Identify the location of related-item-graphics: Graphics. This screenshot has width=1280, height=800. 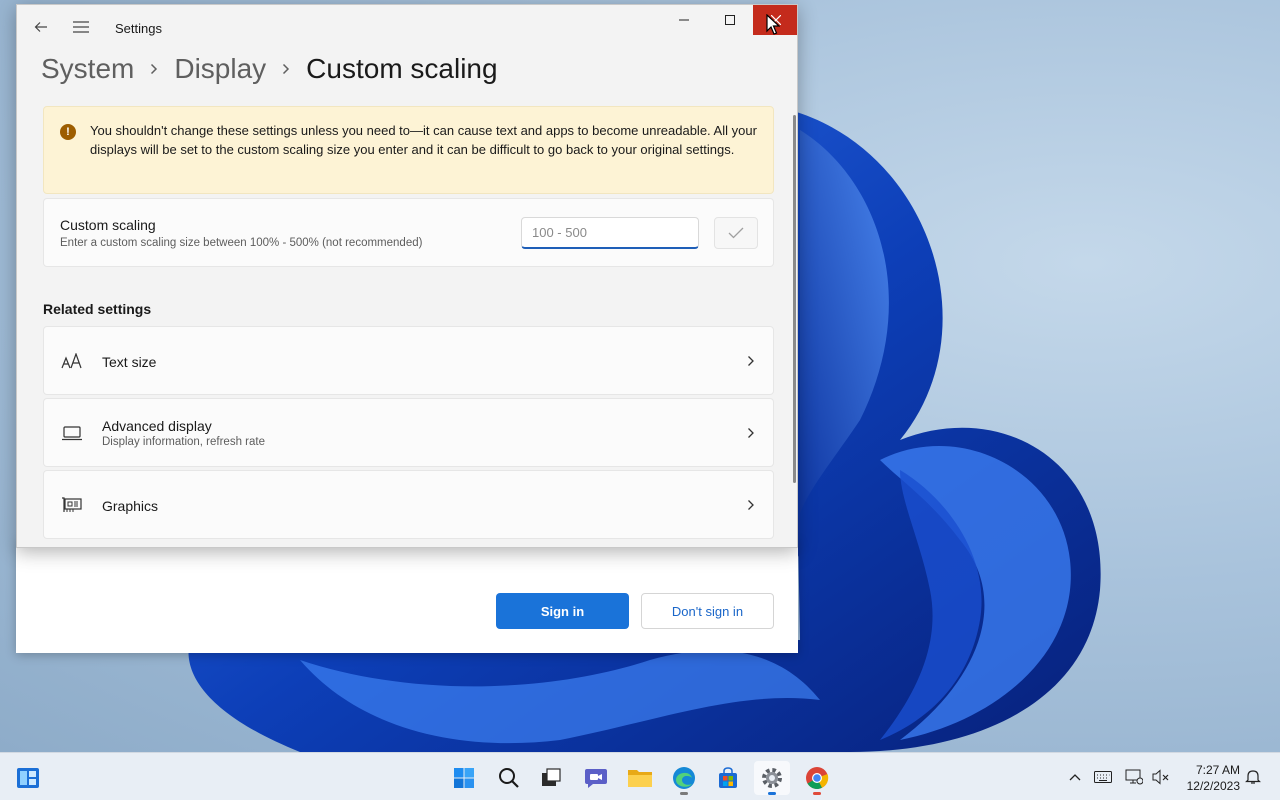
(408, 504).